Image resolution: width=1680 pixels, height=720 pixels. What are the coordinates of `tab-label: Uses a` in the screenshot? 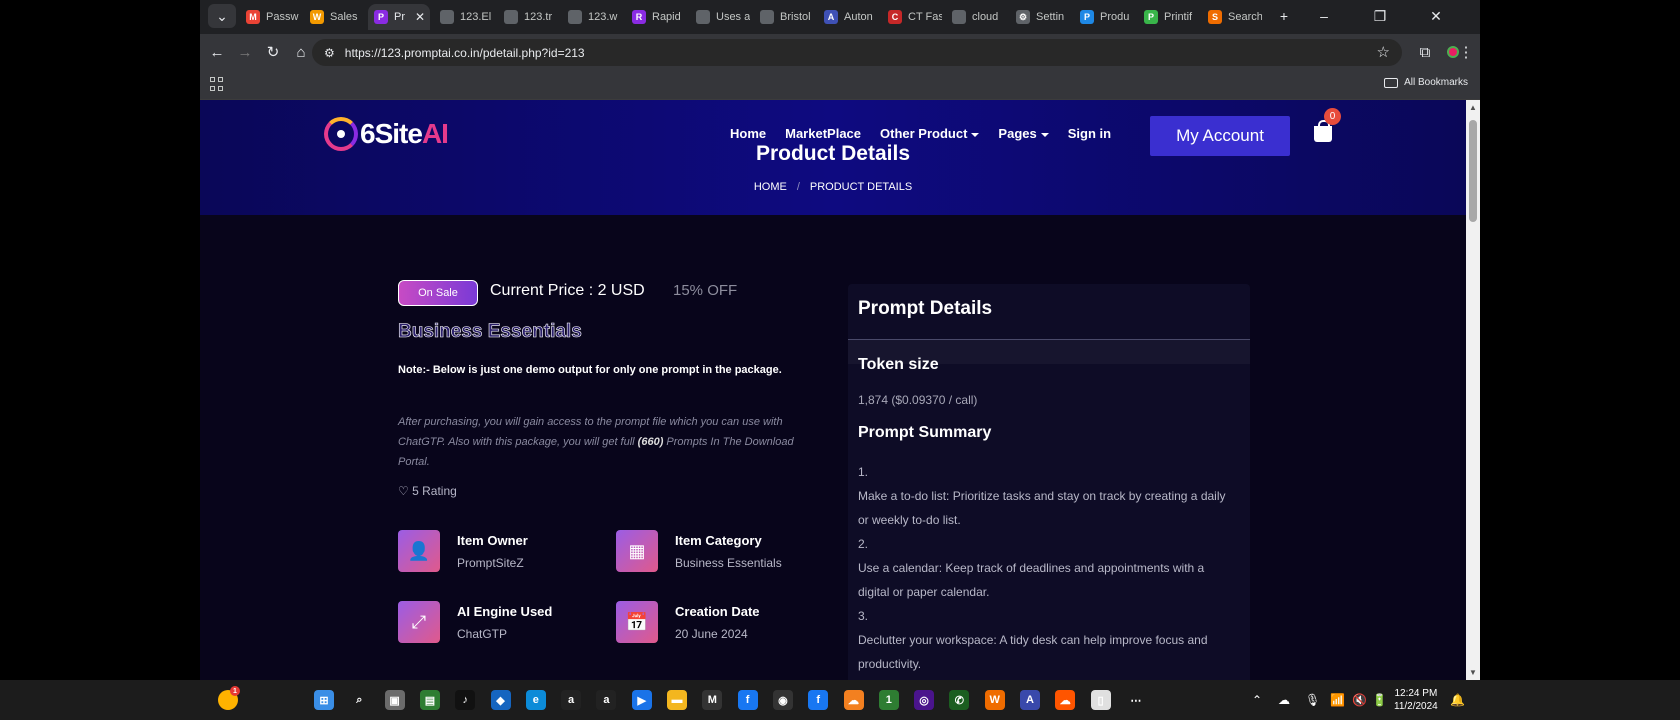 It's located at (733, 17).